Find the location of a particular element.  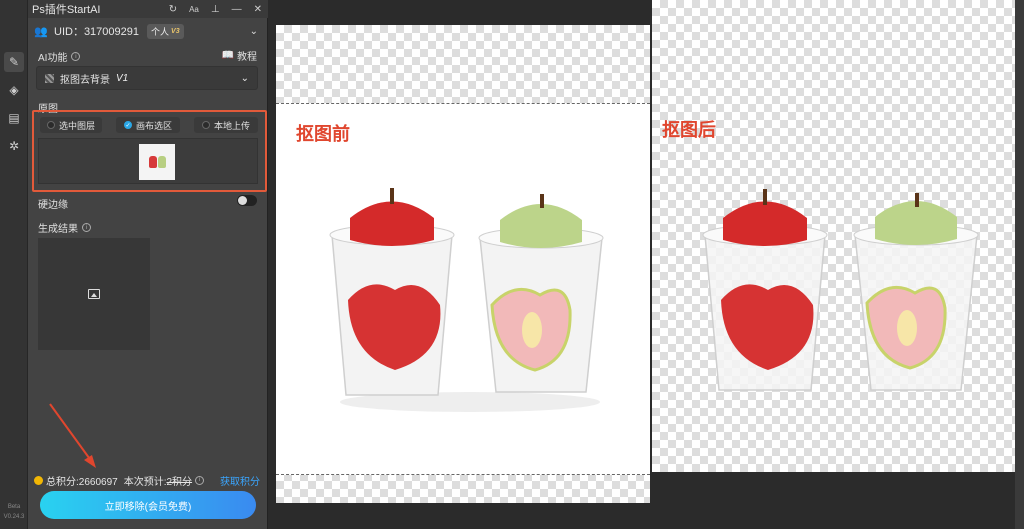

close-icon: ✕ is located at coordinates (258, 9).